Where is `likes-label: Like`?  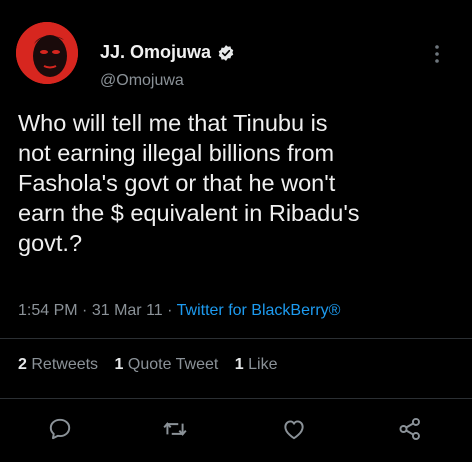
likes-label: Like is located at coordinates (263, 364).